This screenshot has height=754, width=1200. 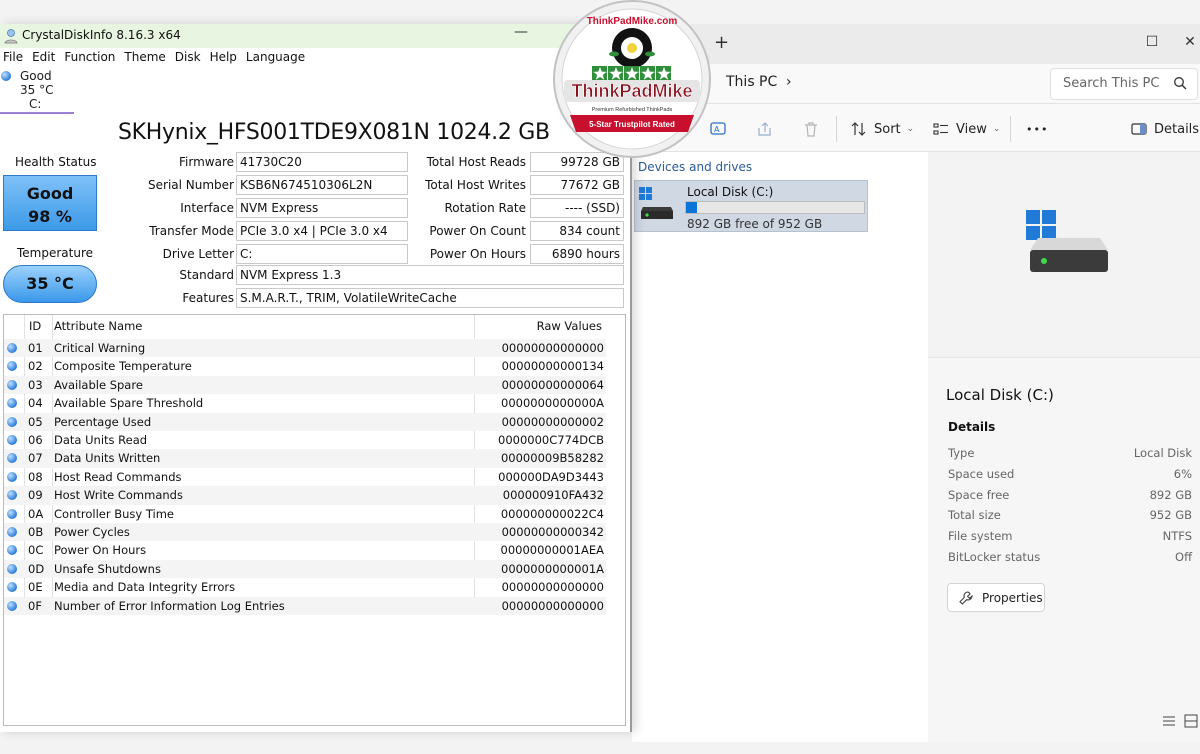 I want to click on search-input, so click(x=1117, y=83).